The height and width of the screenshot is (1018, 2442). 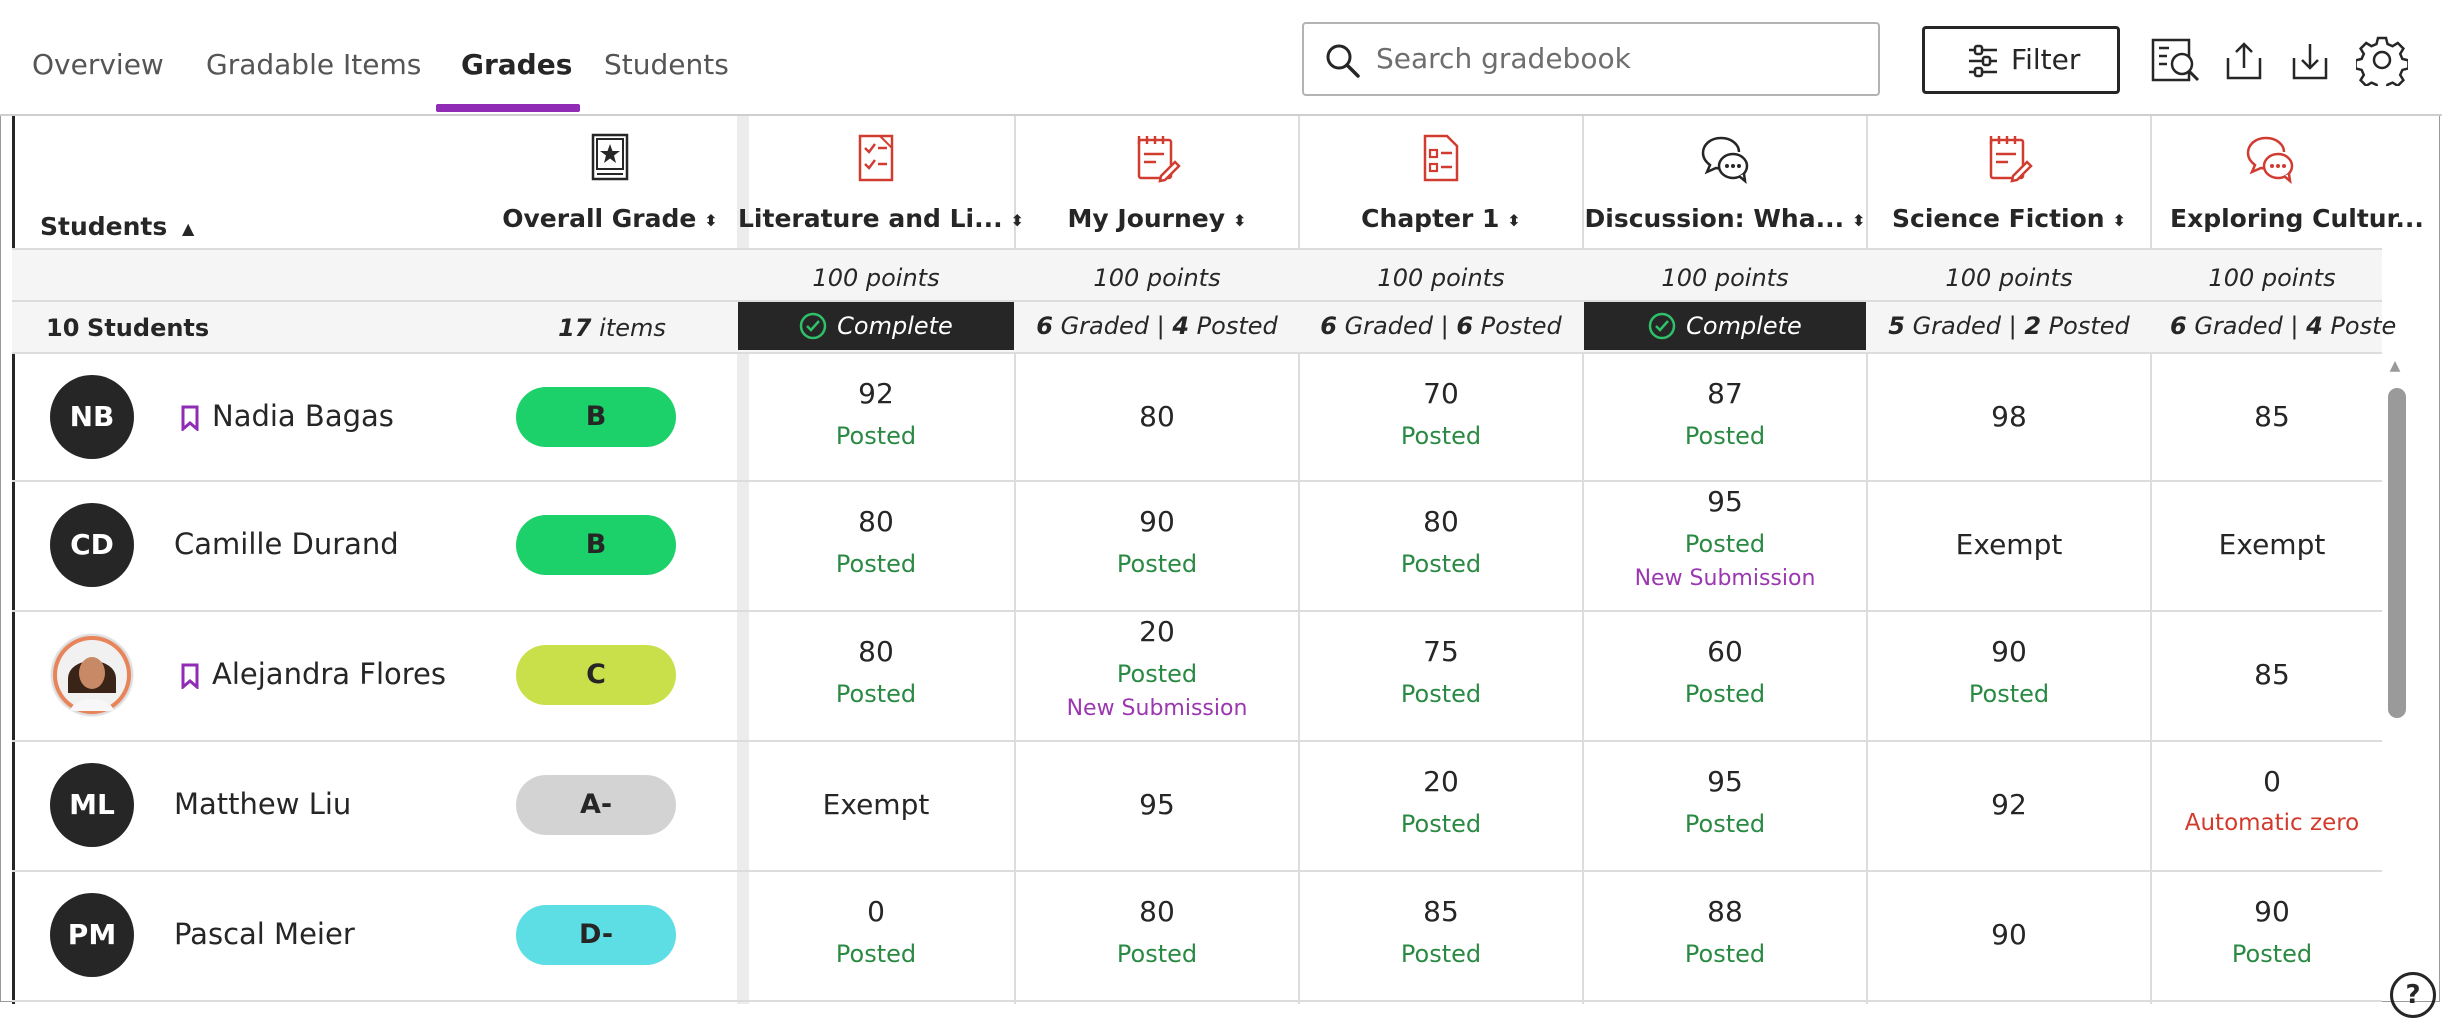 I want to click on grade-value: 98, so click(x=2009, y=416).